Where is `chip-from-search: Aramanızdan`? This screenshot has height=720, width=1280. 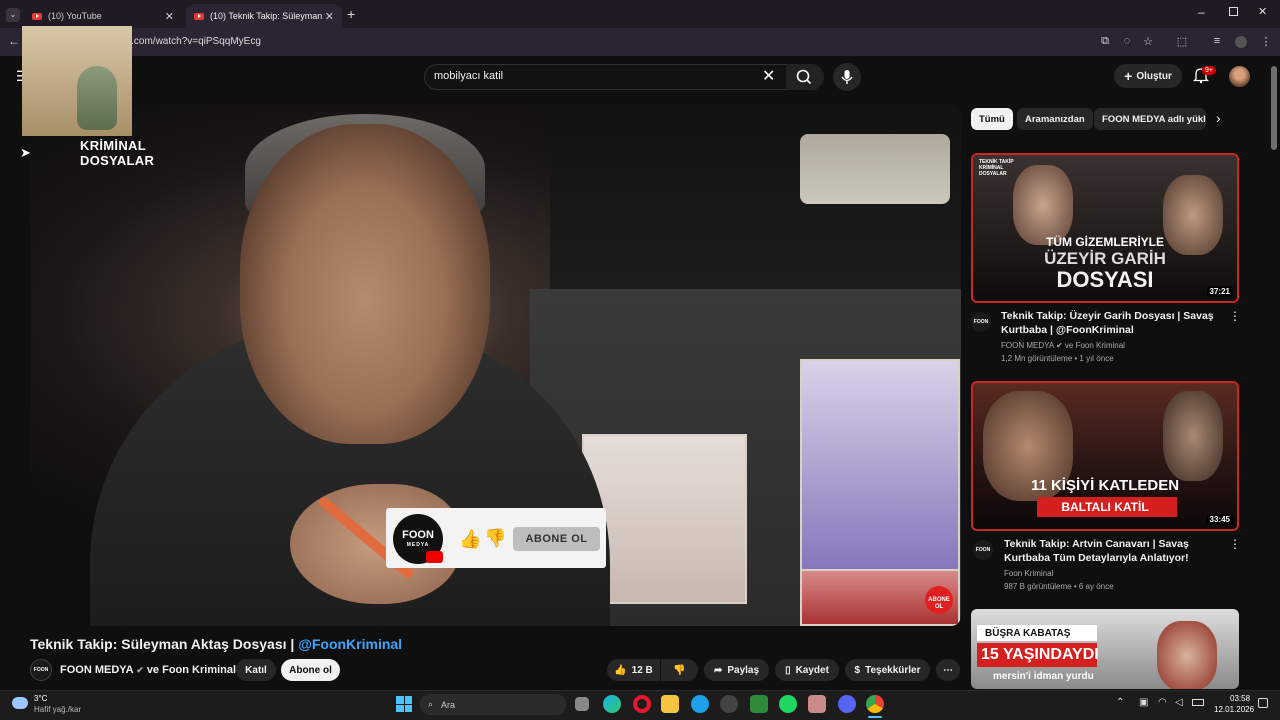
chip-from-search: Aramanızdan is located at coordinates (1055, 119).